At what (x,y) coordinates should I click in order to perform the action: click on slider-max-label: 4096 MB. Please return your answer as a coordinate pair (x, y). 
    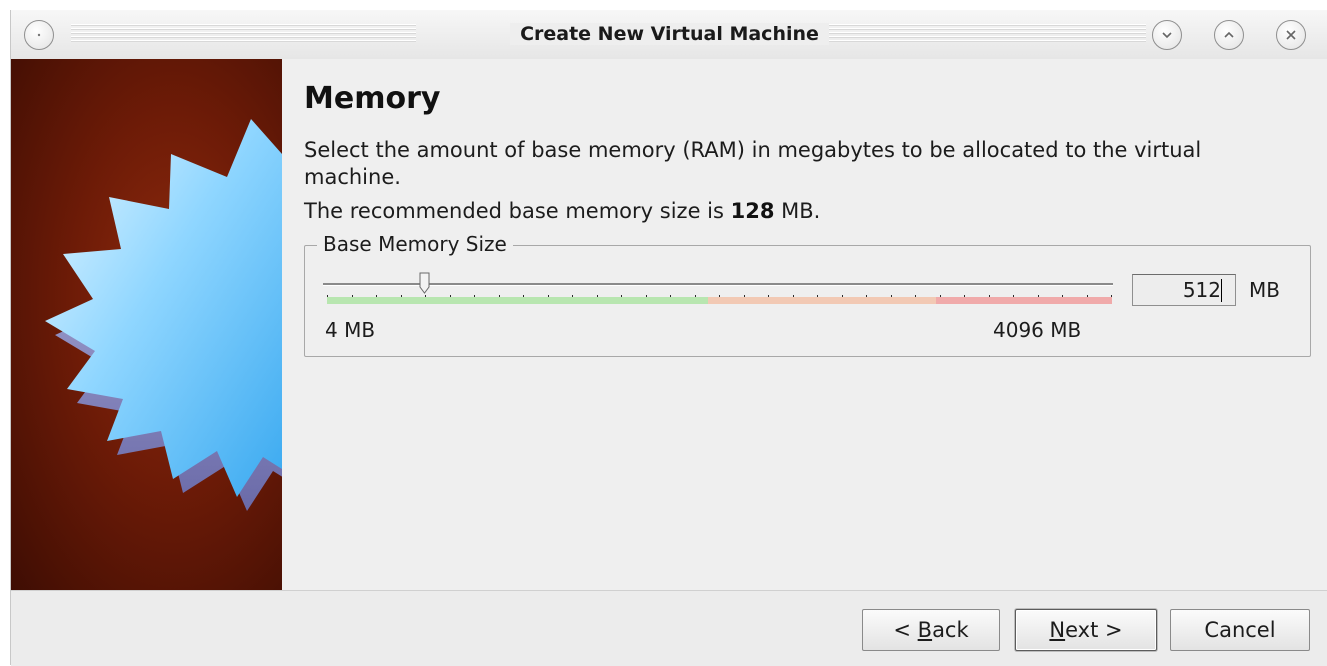
    Looking at the image, I should click on (1037, 330).